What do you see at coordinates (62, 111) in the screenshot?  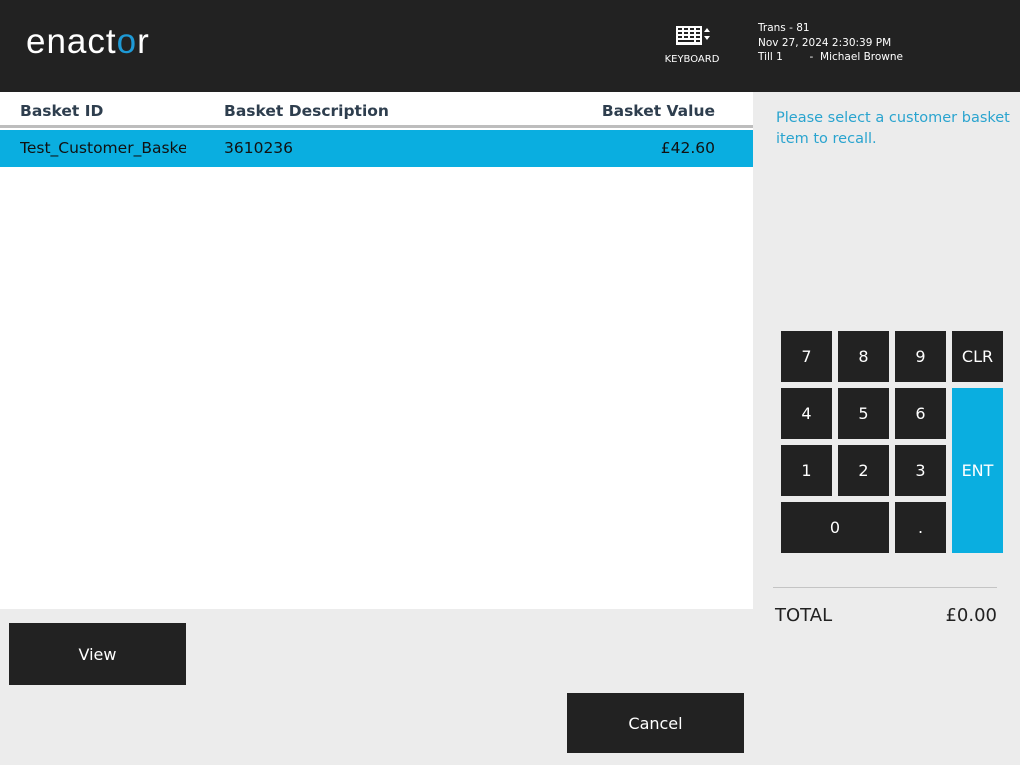 I see `column-basket-id: Basket ID` at bounding box center [62, 111].